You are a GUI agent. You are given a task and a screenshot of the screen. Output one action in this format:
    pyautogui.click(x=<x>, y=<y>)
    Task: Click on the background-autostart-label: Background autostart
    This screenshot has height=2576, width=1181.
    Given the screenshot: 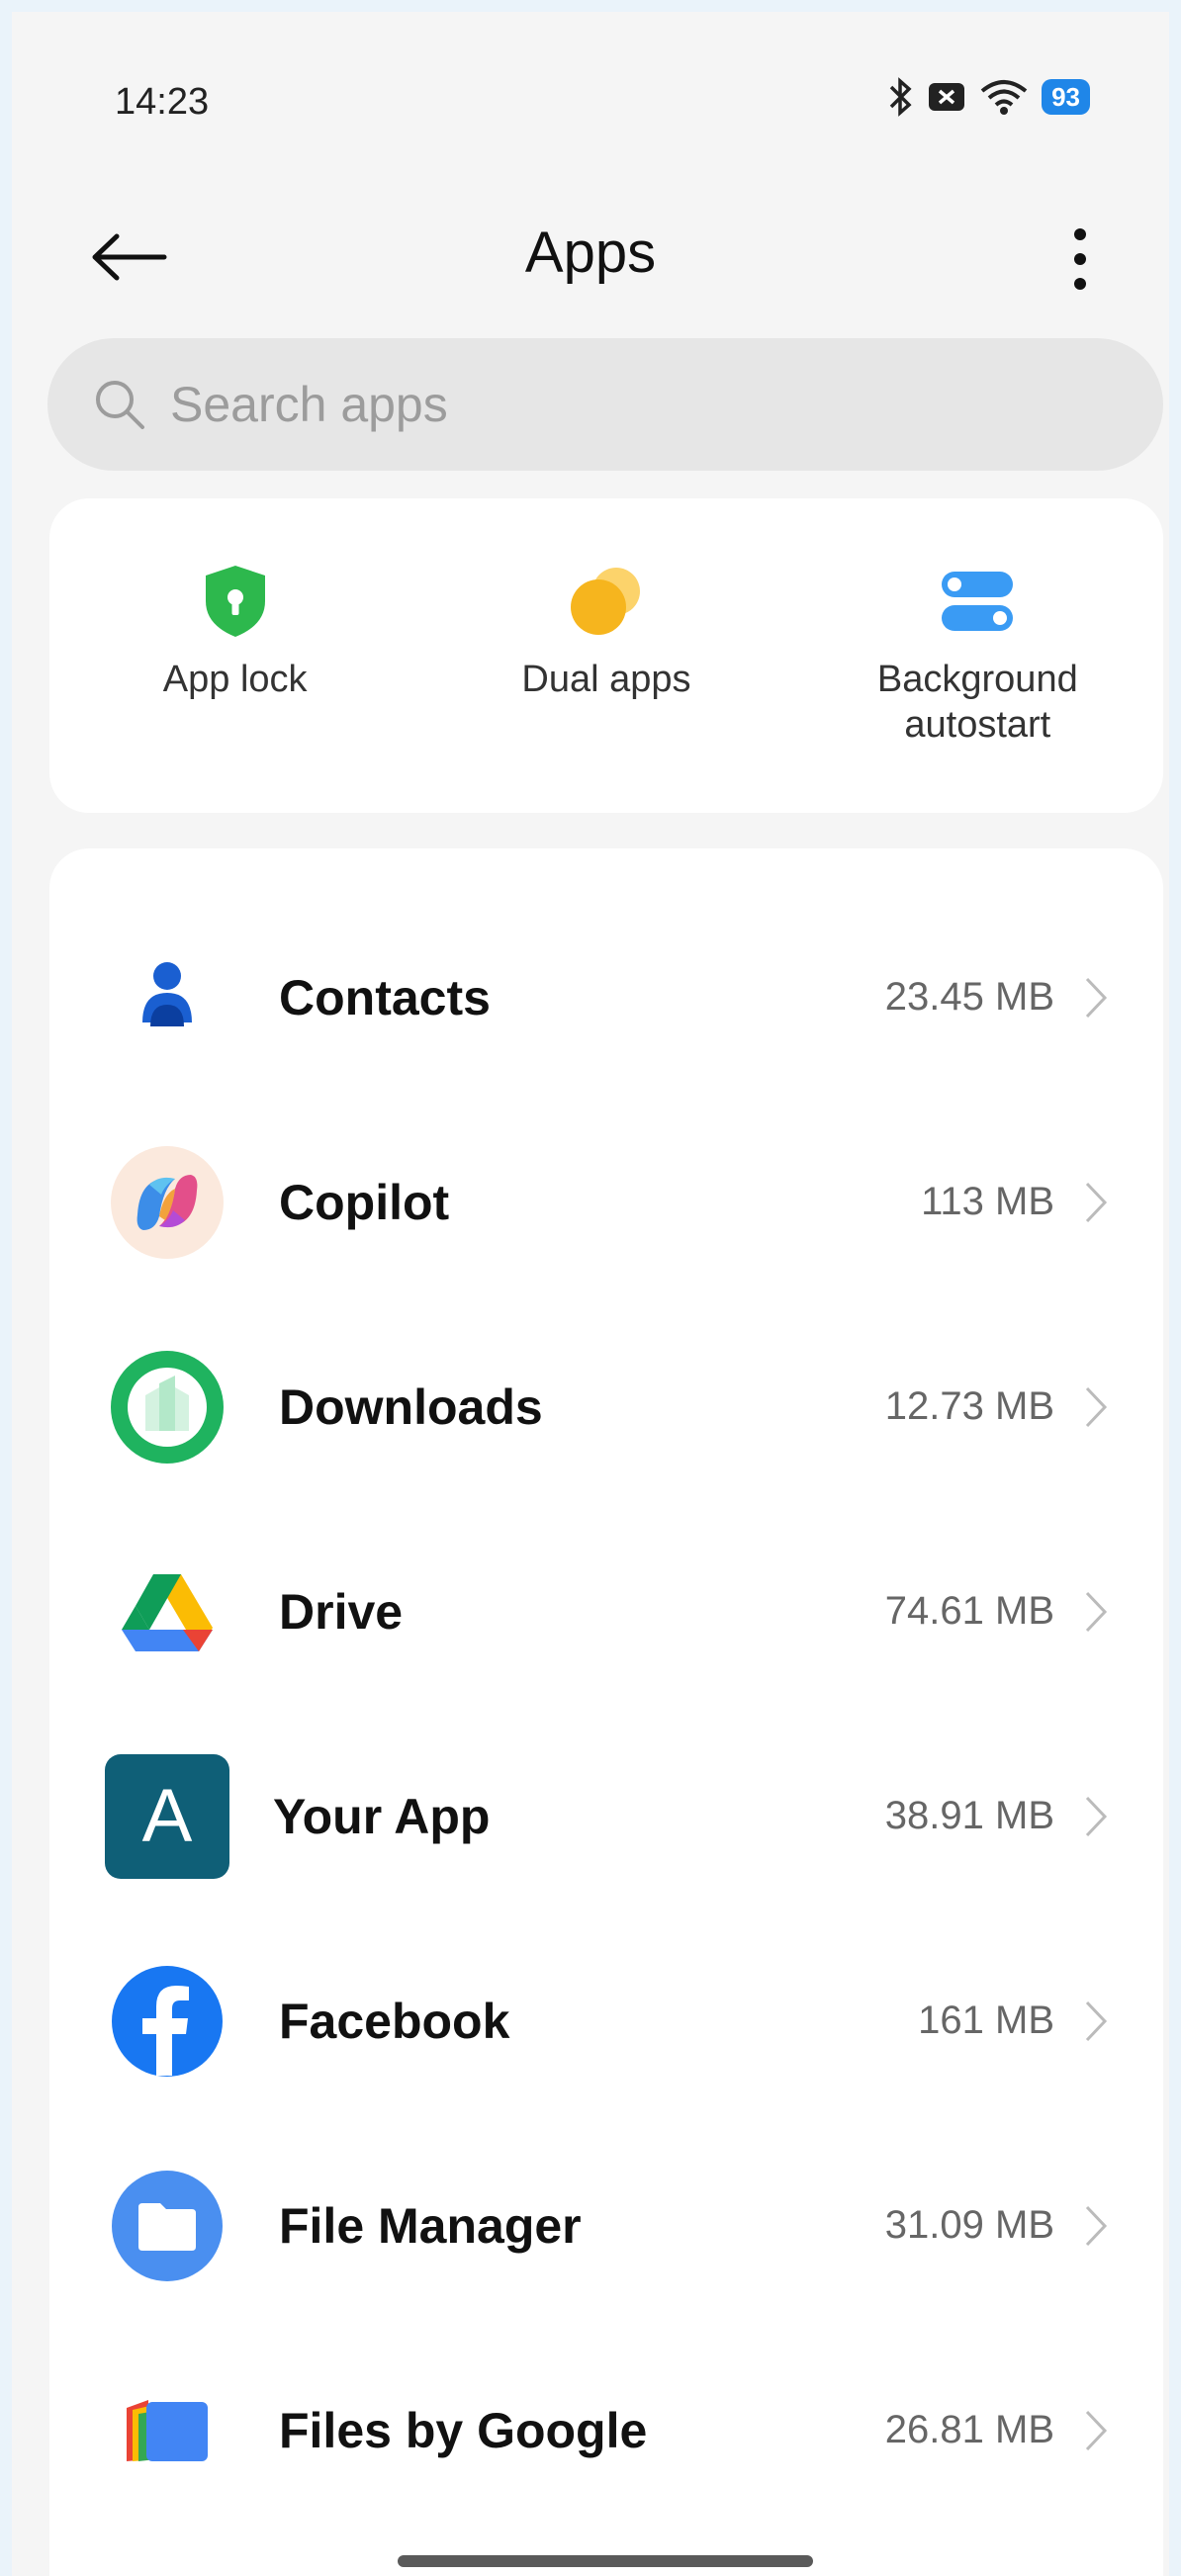 What is the action you would take?
    pyautogui.click(x=977, y=702)
    